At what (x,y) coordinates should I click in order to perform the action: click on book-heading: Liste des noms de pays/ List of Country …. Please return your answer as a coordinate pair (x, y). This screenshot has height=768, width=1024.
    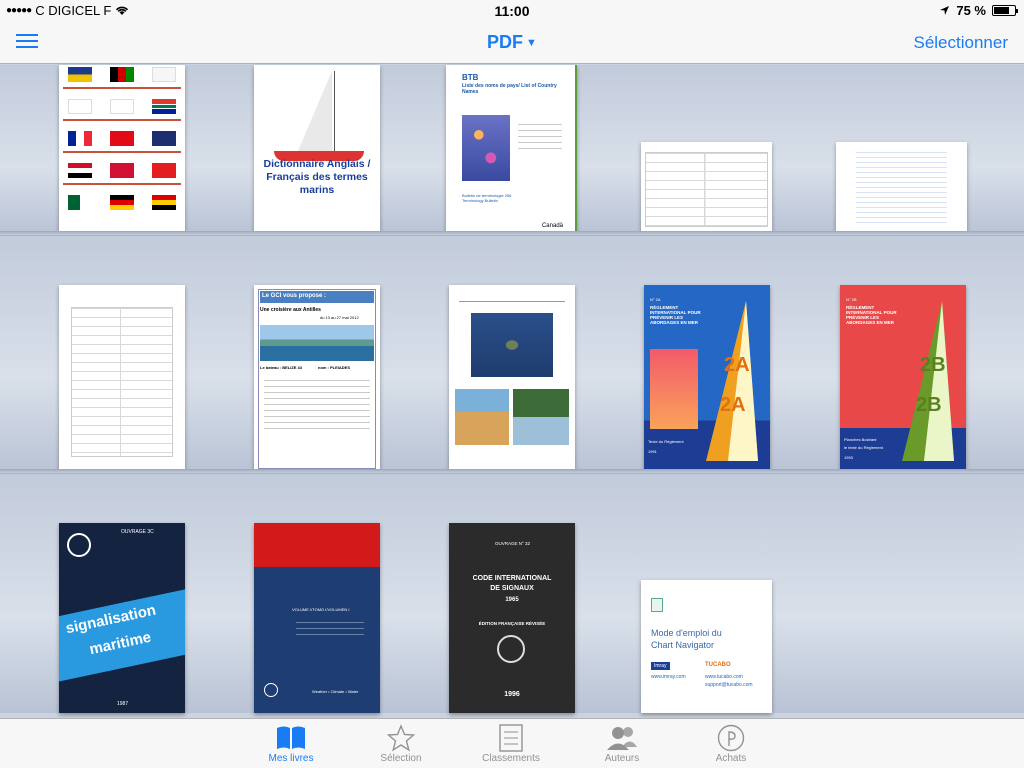
    Looking at the image, I should click on (509, 89).